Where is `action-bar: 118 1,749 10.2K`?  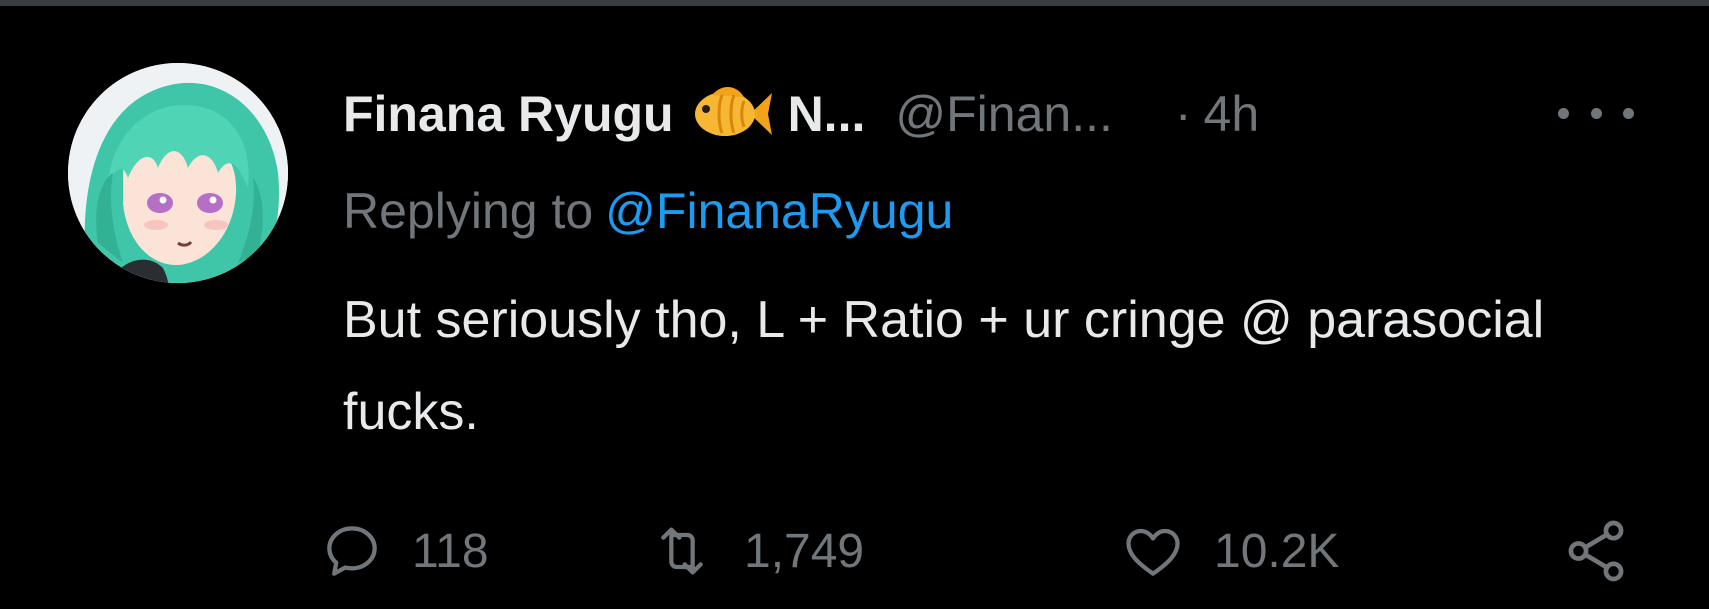 action-bar: 118 1,749 10.2K is located at coordinates (995, 551).